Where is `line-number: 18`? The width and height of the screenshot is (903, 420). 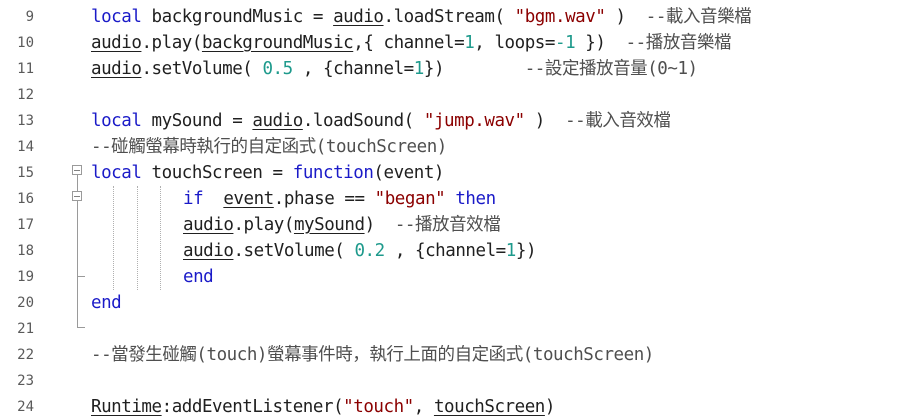 line-number: 18 is located at coordinates (25, 251).